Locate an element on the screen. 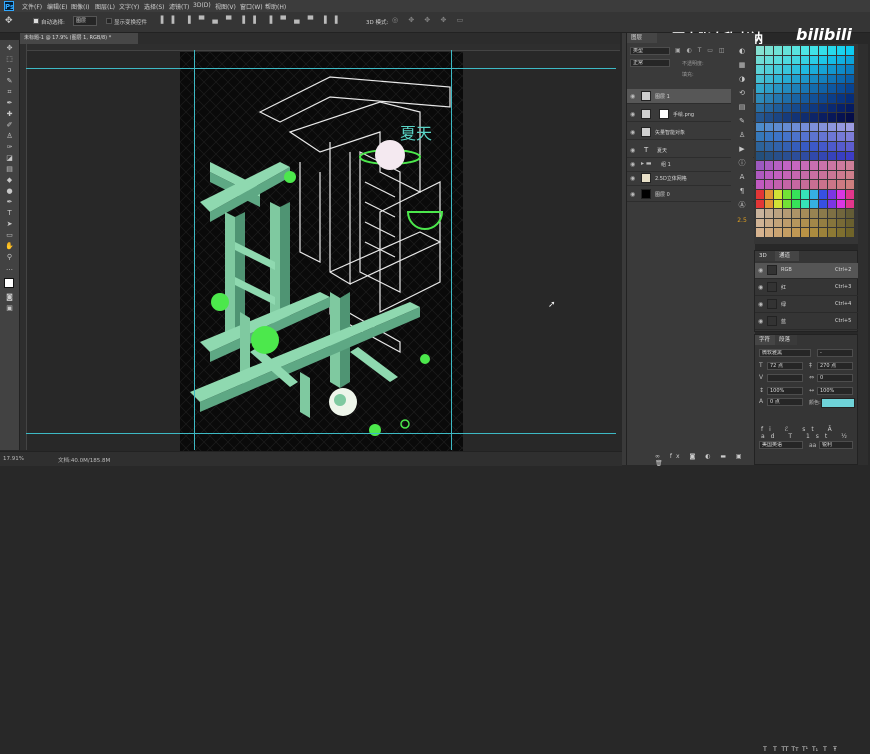 This screenshot has height=754, width=870. menu-window: 窗口(W) is located at coordinates (251, 6).